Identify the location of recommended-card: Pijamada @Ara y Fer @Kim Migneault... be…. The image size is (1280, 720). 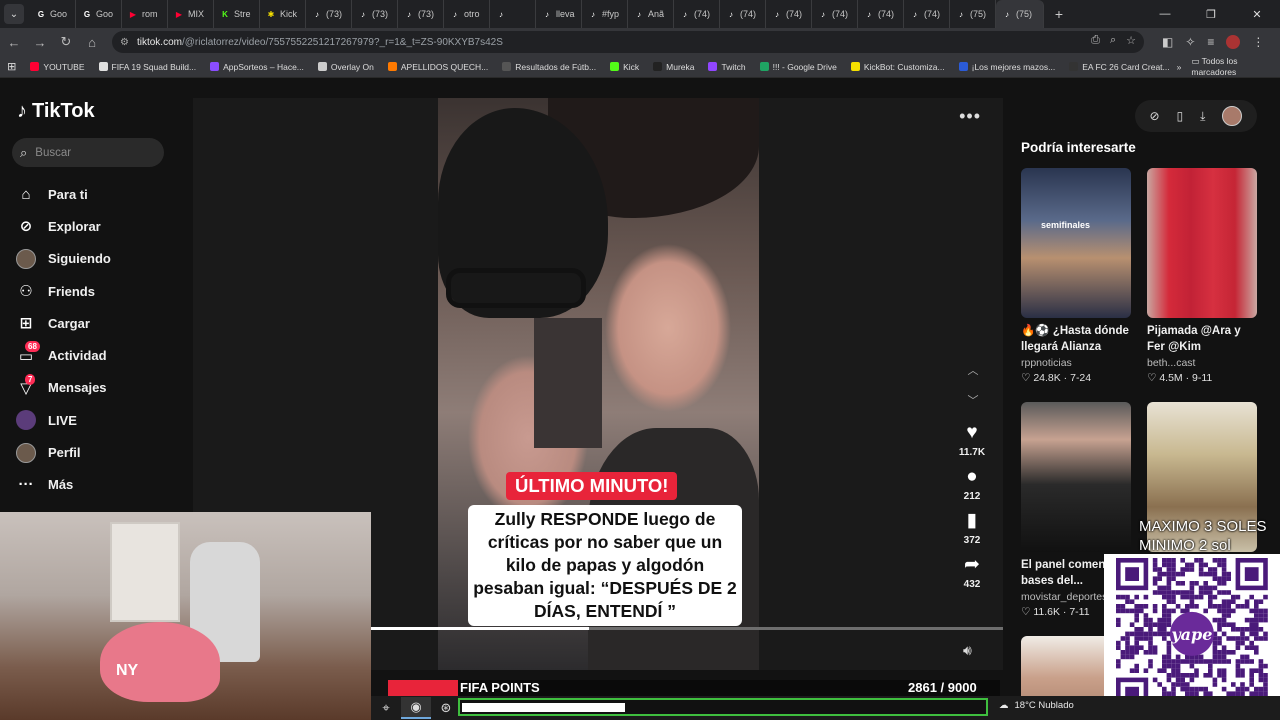
(1202, 276).